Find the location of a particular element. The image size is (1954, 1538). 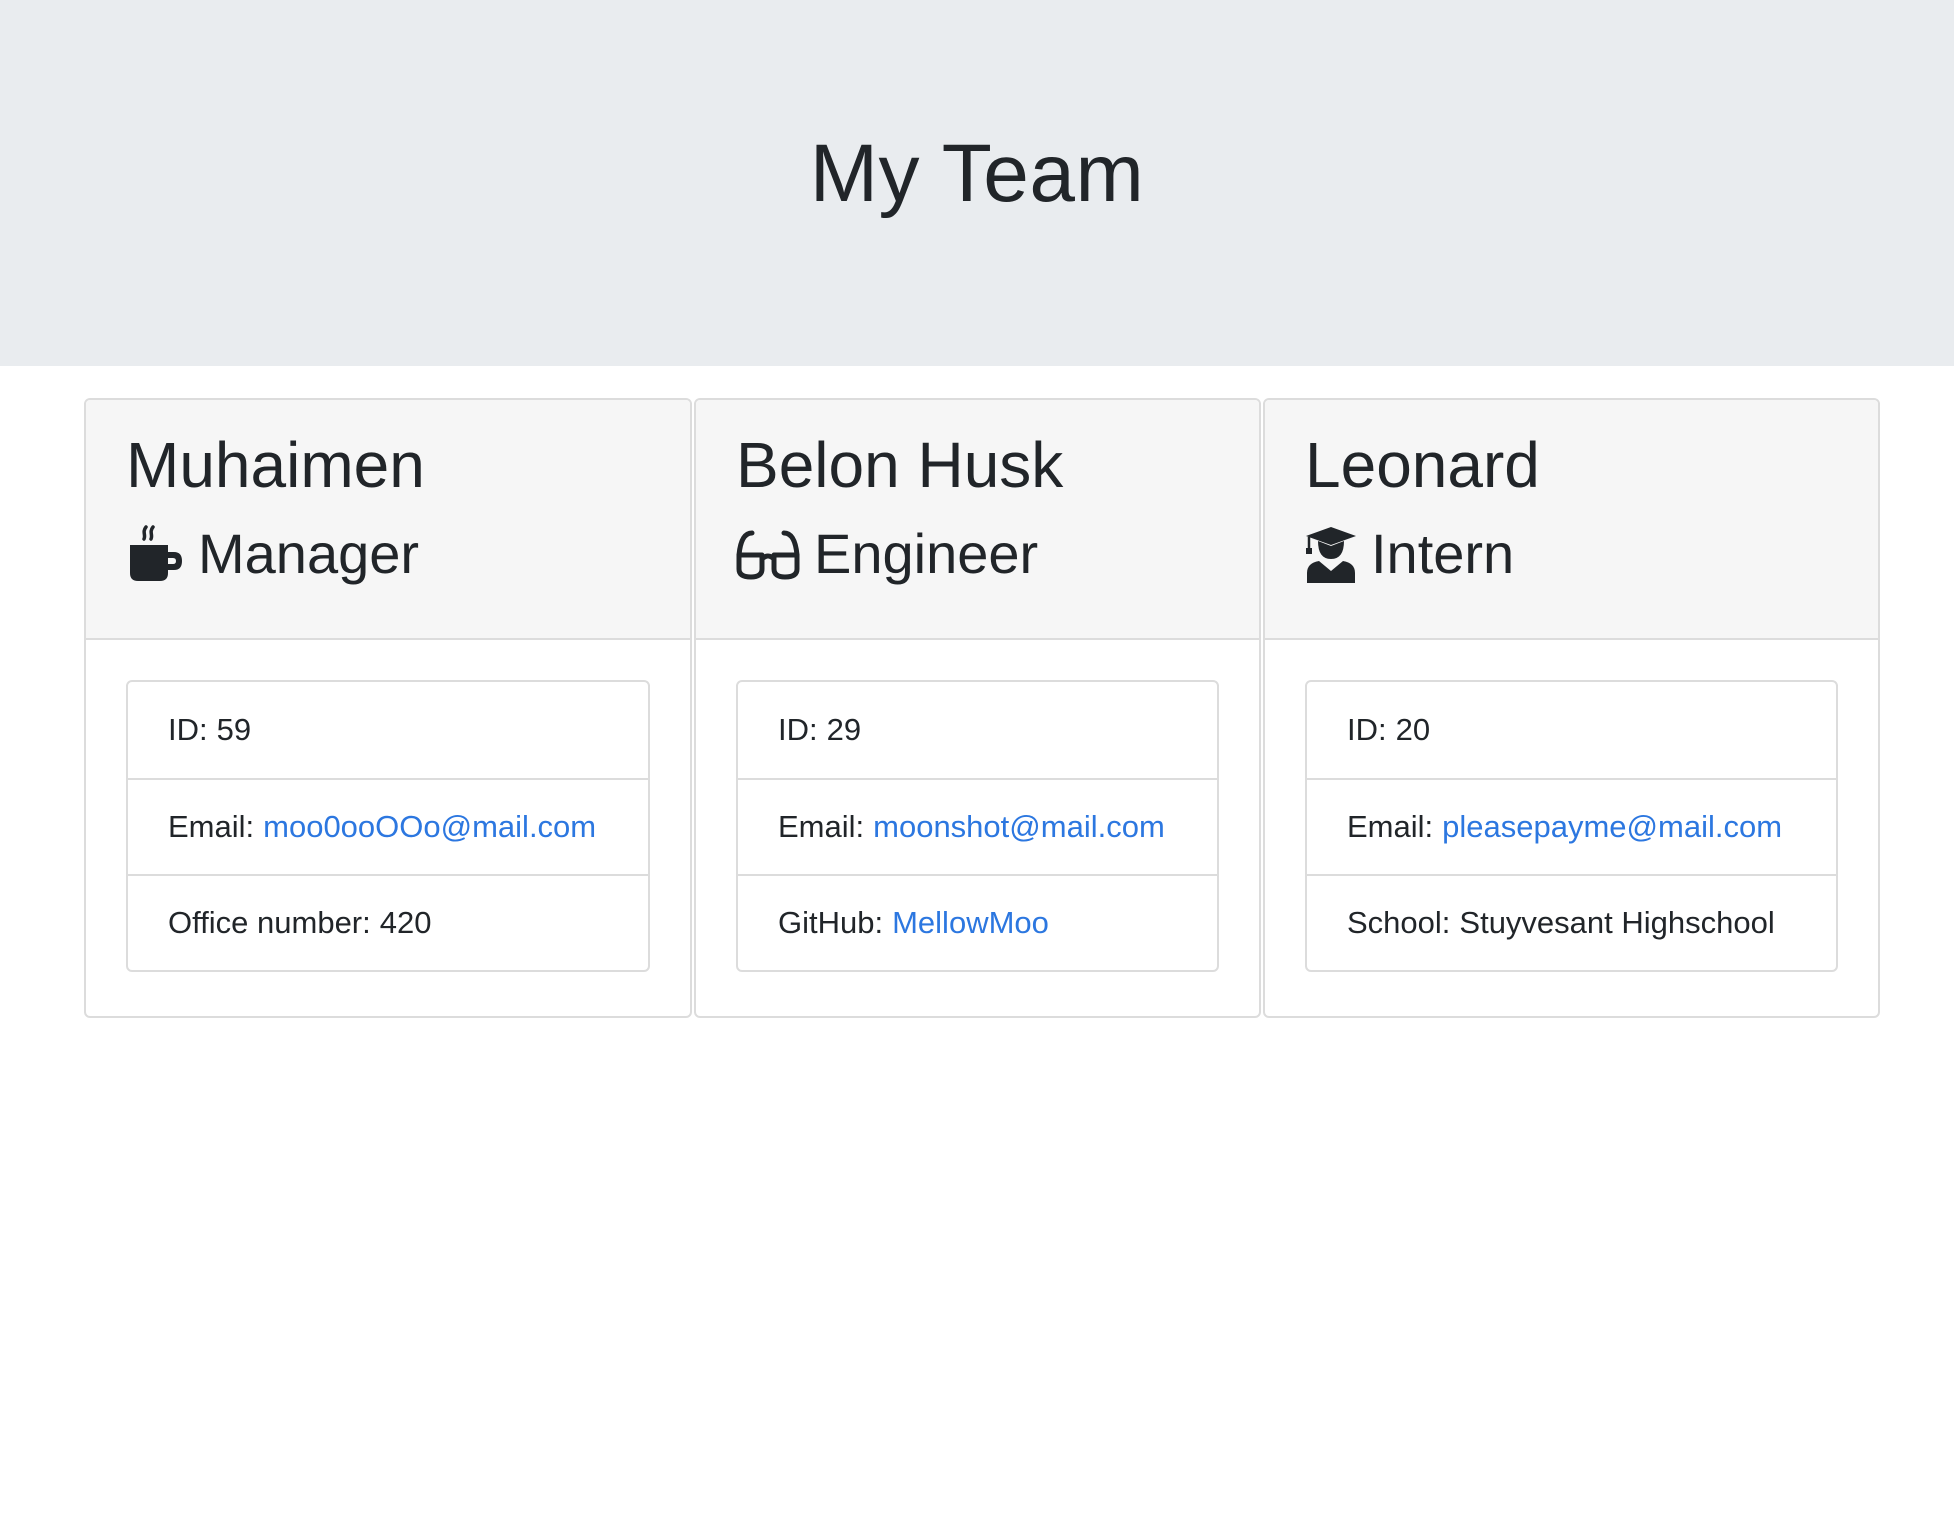

office-number-label: Office number: is located at coordinates (269, 922).